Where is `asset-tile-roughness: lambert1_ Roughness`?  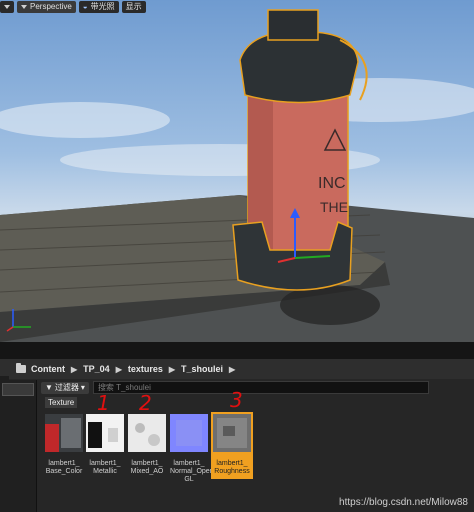 asset-tile-roughness: lambert1_ Roughness is located at coordinates (232, 445).